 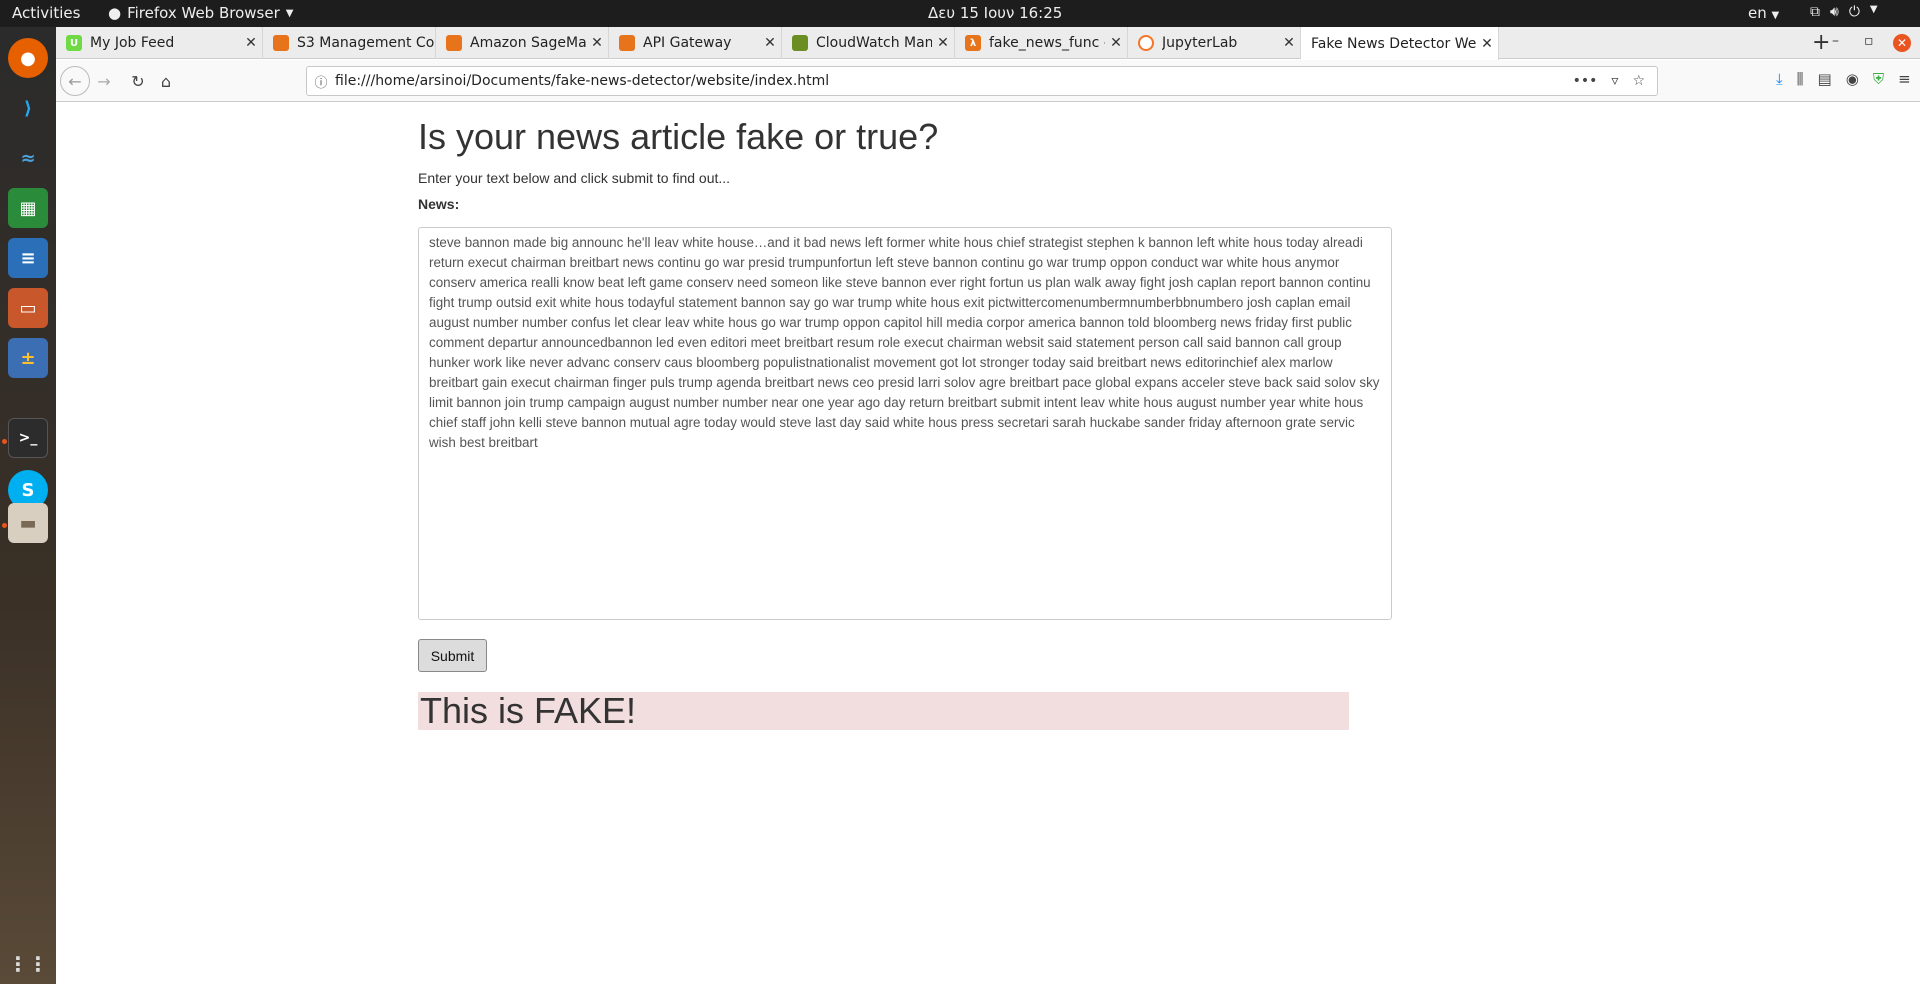 I want to click on minimize-icon: –, so click(x=1835, y=41).